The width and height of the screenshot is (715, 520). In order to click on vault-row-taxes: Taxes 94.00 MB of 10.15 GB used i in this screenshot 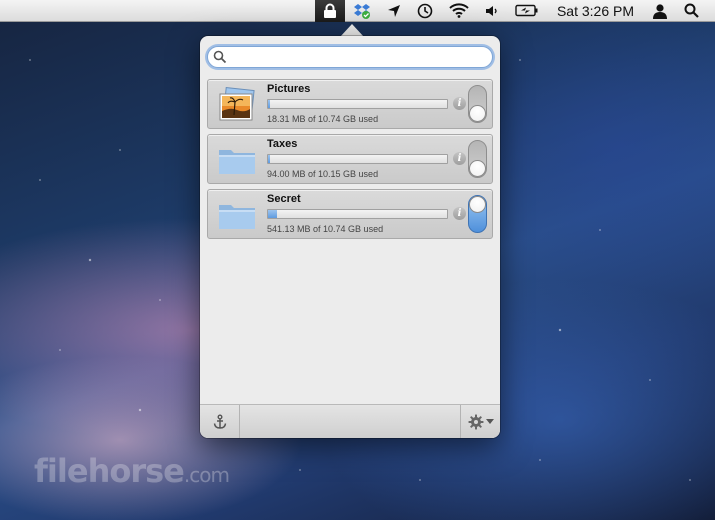, I will do `click(350, 159)`.